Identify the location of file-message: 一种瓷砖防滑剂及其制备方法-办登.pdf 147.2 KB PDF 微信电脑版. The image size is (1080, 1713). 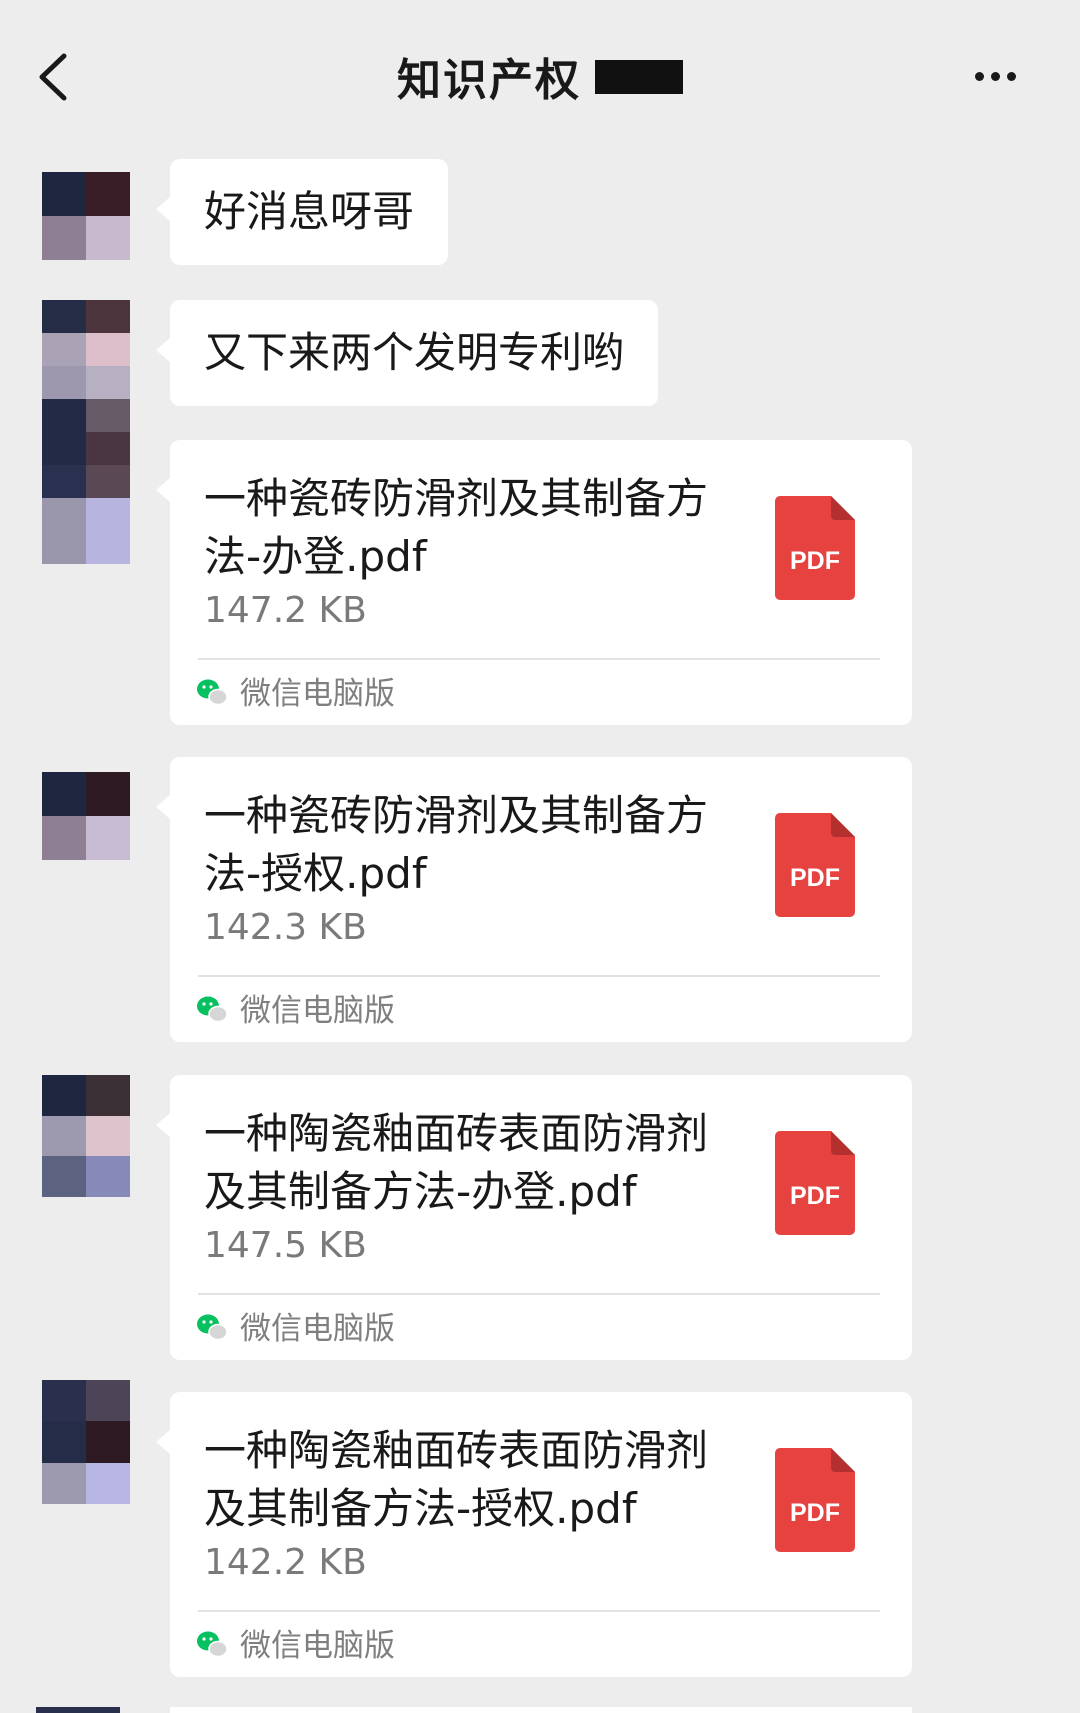
(534, 582).